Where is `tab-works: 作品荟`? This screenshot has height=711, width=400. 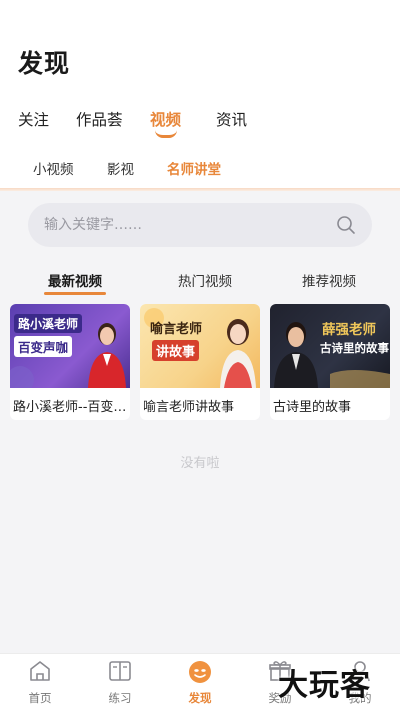
tab-works: 作品荟 is located at coordinates (99, 119).